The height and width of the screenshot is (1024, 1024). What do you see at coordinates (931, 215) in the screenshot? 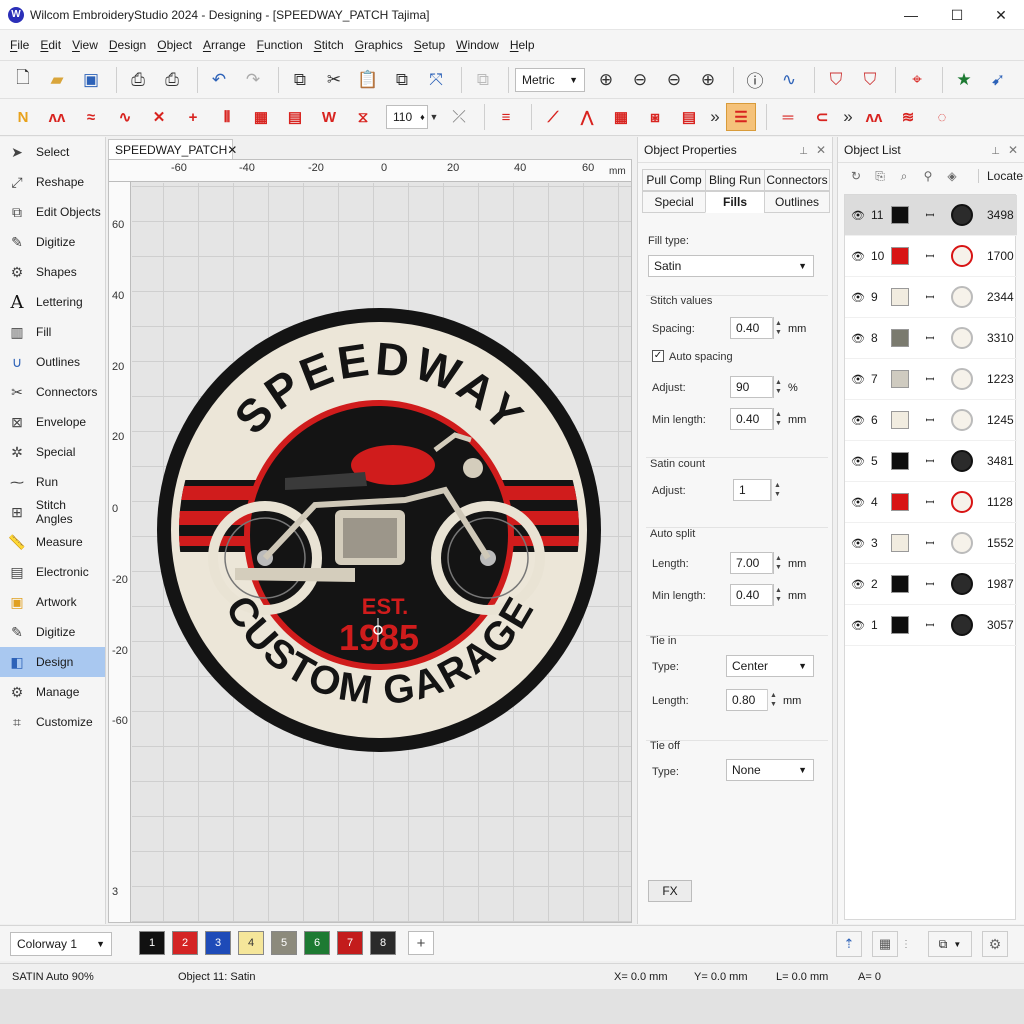
I see `object-list-row: 👁 11 ꟷ 3498` at bounding box center [931, 215].